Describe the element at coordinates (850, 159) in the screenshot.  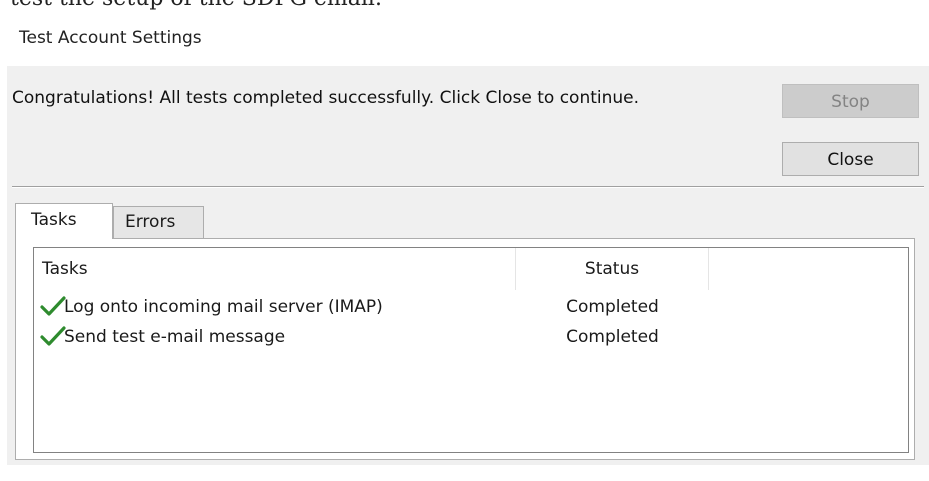
I see `close-button: Close` at that location.